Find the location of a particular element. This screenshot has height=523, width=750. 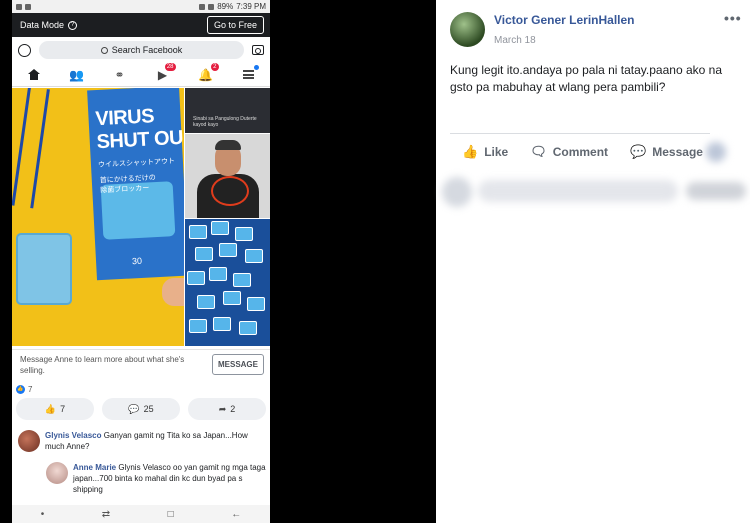

friends-icon: 👥 is located at coordinates (76, 75).